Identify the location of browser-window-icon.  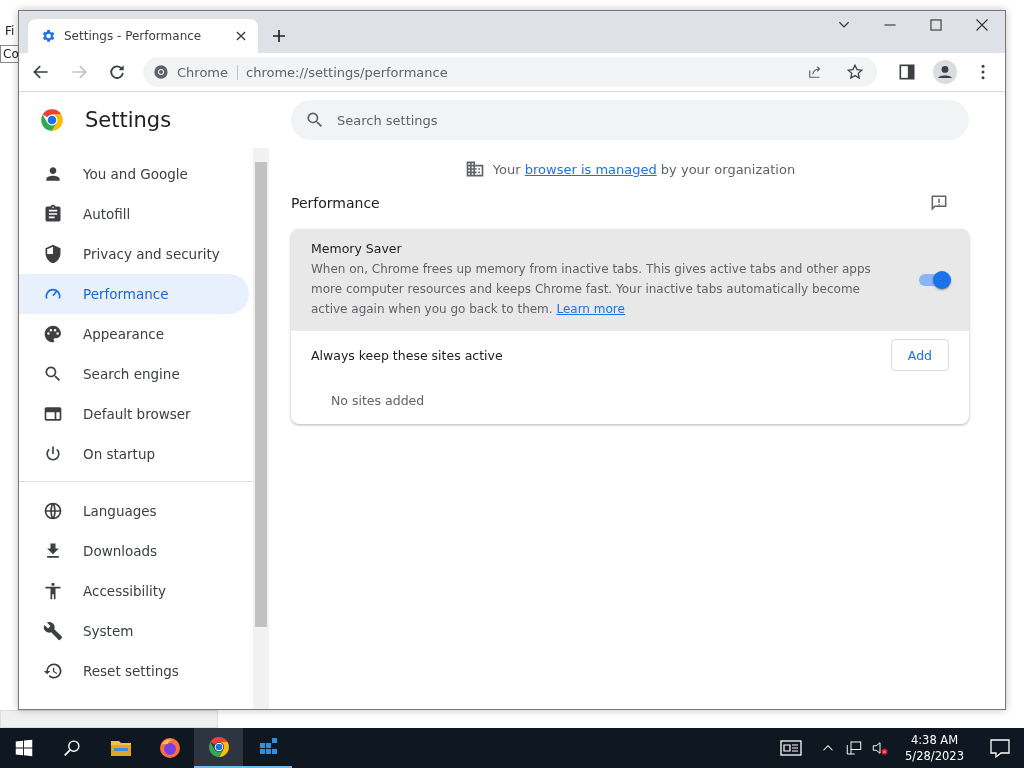
(53, 414).